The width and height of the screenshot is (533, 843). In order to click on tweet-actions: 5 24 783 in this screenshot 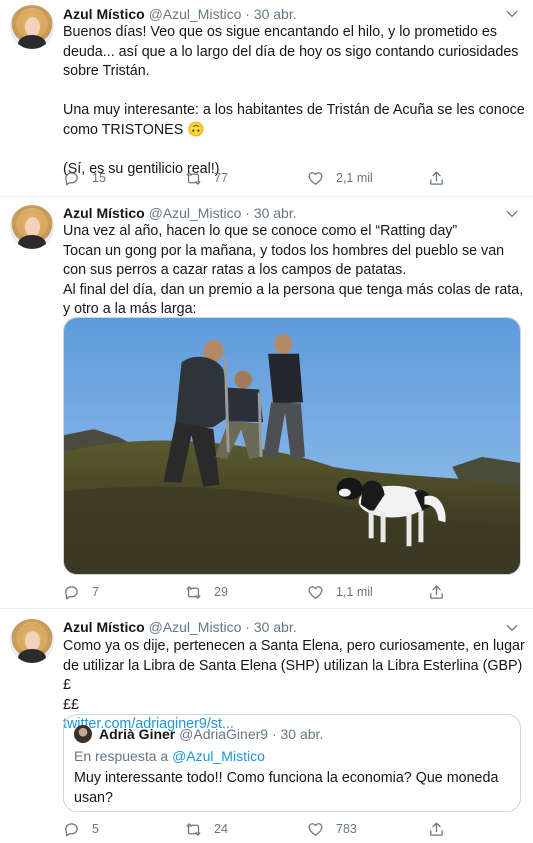, I will do `click(263, 829)`.